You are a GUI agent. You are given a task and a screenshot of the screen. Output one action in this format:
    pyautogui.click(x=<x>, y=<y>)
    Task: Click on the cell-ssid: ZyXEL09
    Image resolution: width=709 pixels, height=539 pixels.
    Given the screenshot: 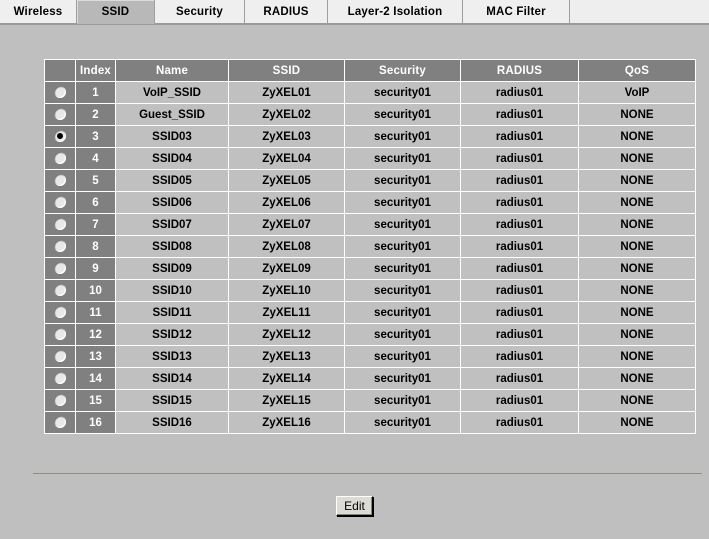 What is the action you would take?
    pyautogui.click(x=286, y=268)
    